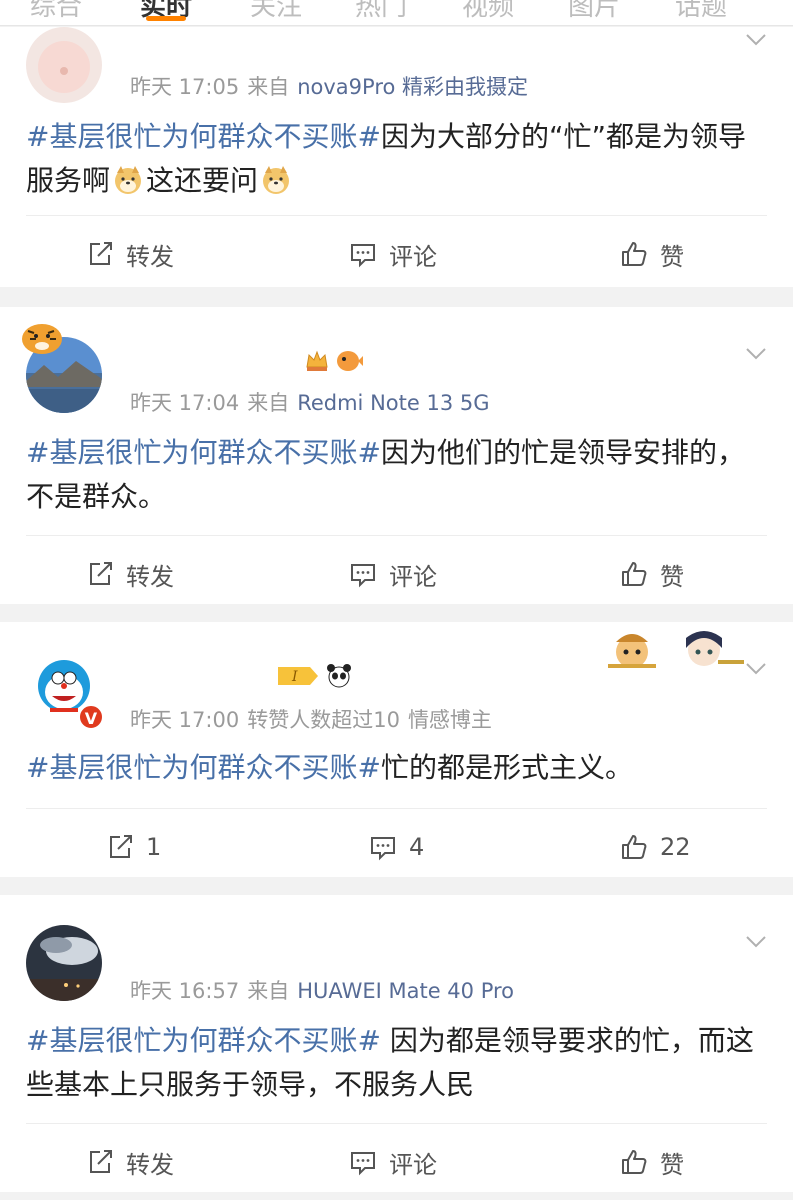 Image resolution: width=793 pixels, height=1200 pixels. What do you see at coordinates (323, 720) in the screenshot?
I see `engagement-note: 转赞人数超过10` at bounding box center [323, 720].